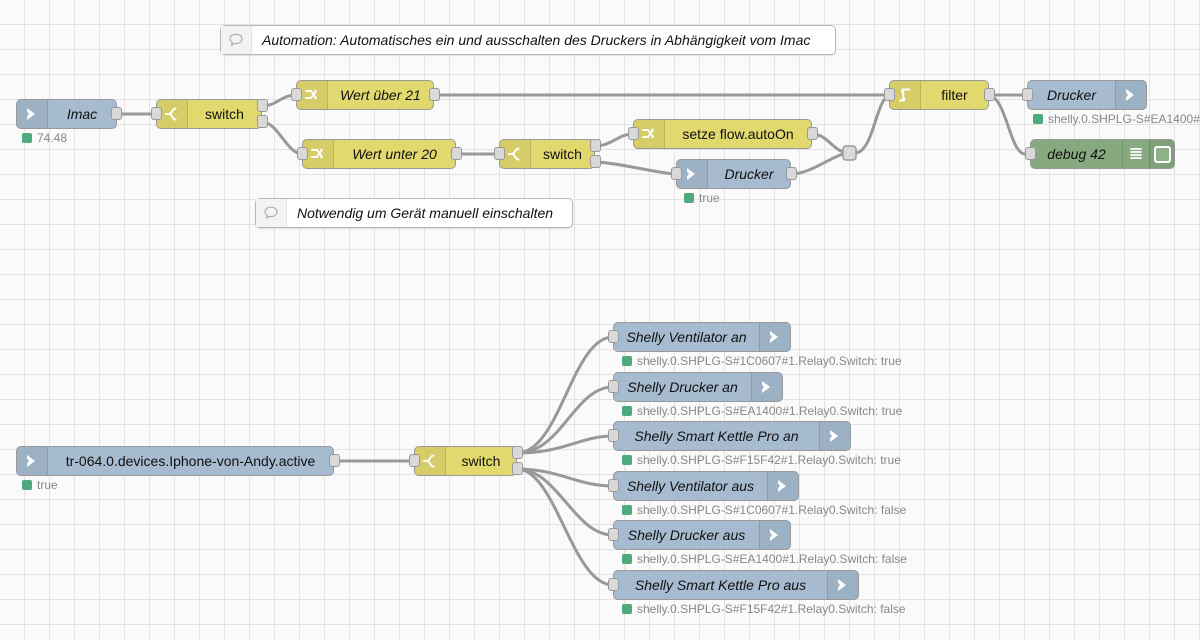  Describe the element at coordinates (989, 94) in the screenshot. I see `port-output-filter` at that location.